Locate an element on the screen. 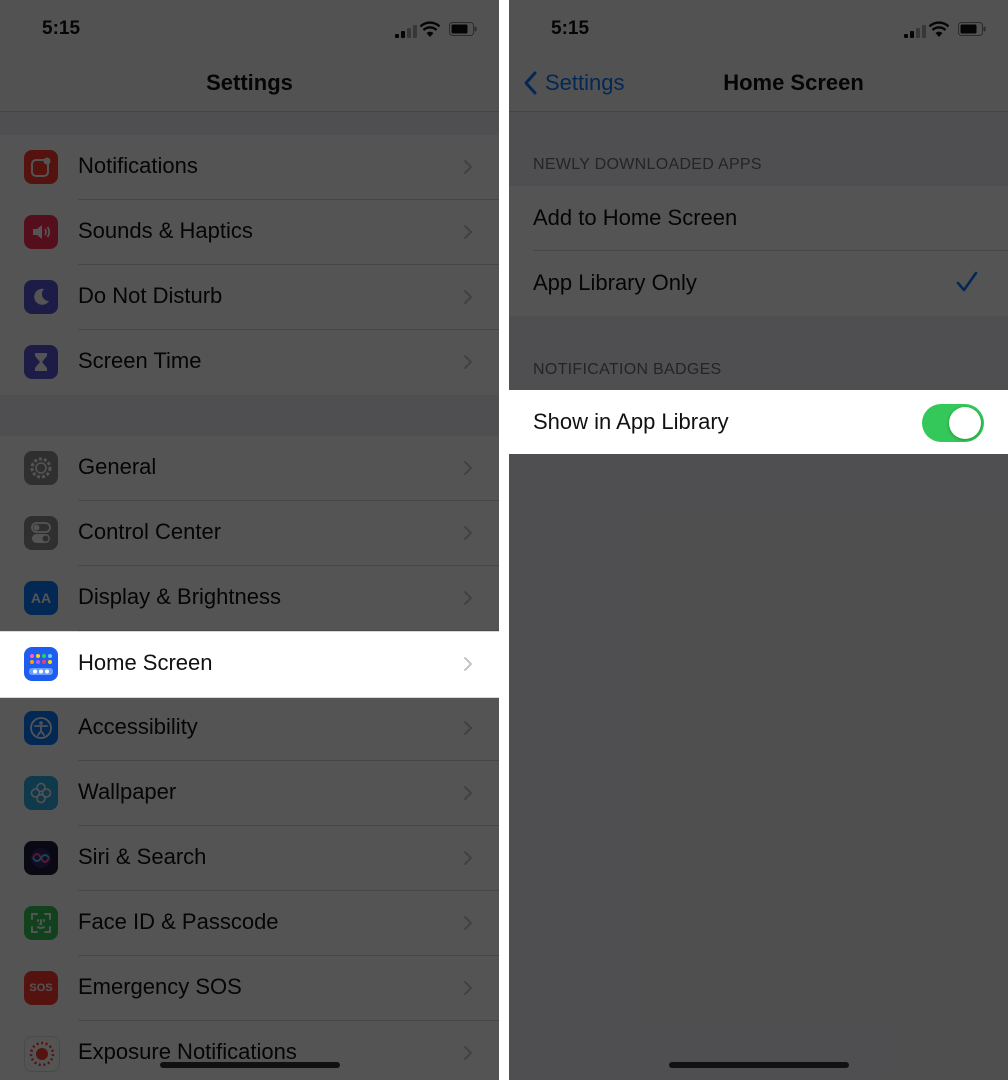  checkmark-icon is located at coordinates (967, 281).